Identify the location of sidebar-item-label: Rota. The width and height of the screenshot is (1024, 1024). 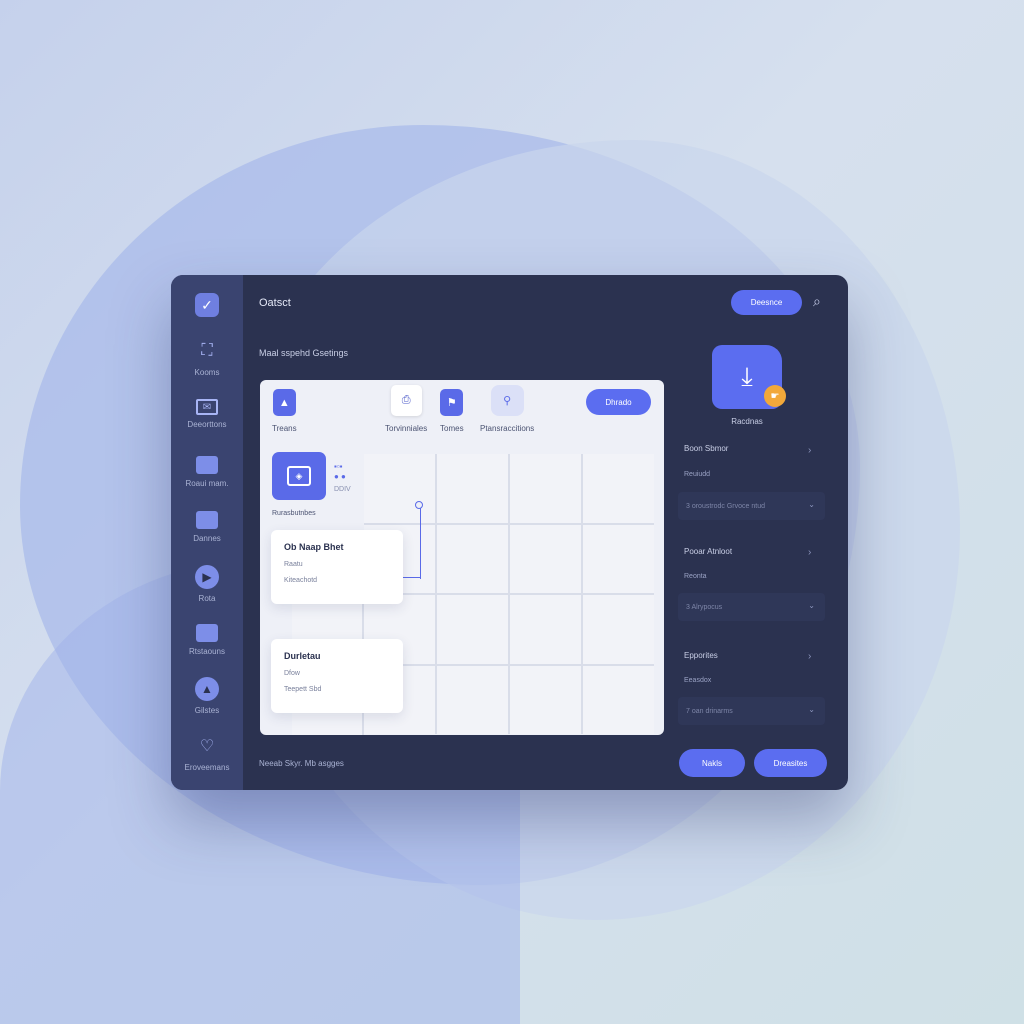
(207, 598).